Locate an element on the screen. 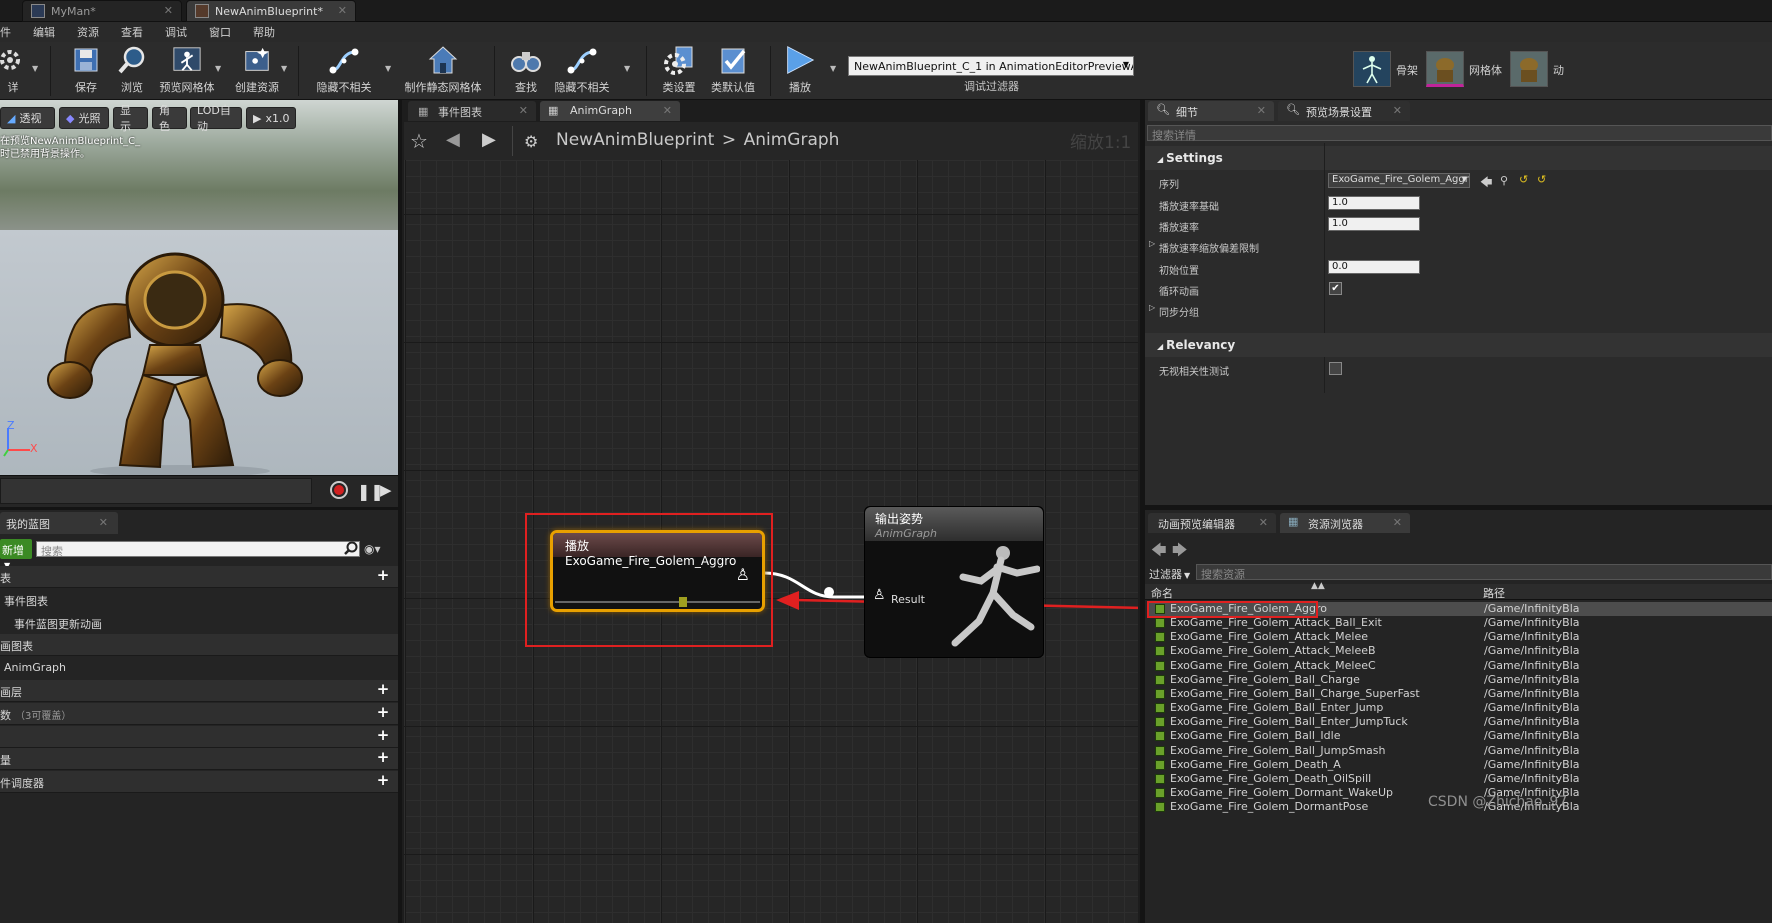 This screenshot has height=923, width=1772. tab-preview-scene-settings: 🔍︎ 预览场景设置 ✕ is located at coordinates (1344, 111).